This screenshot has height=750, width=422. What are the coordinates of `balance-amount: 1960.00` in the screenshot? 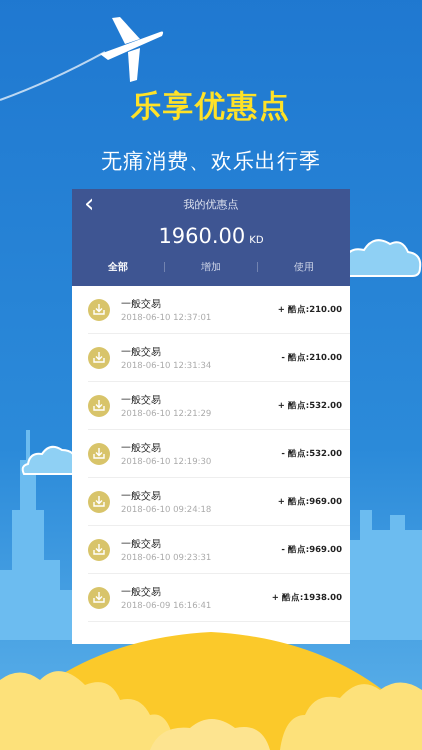 It's located at (202, 236).